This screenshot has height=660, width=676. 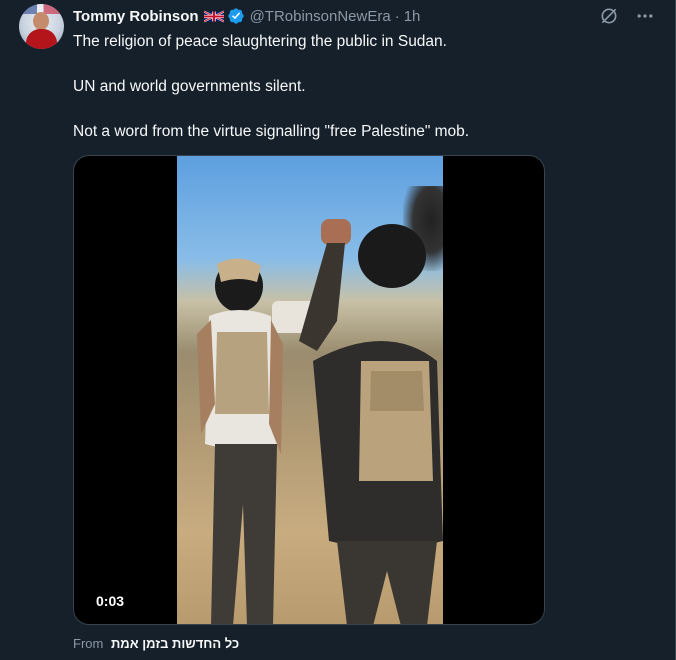 What do you see at coordinates (412, 16) in the screenshot?
I see `tweet-timestamp: 1h` at bounding box center [412, 16].